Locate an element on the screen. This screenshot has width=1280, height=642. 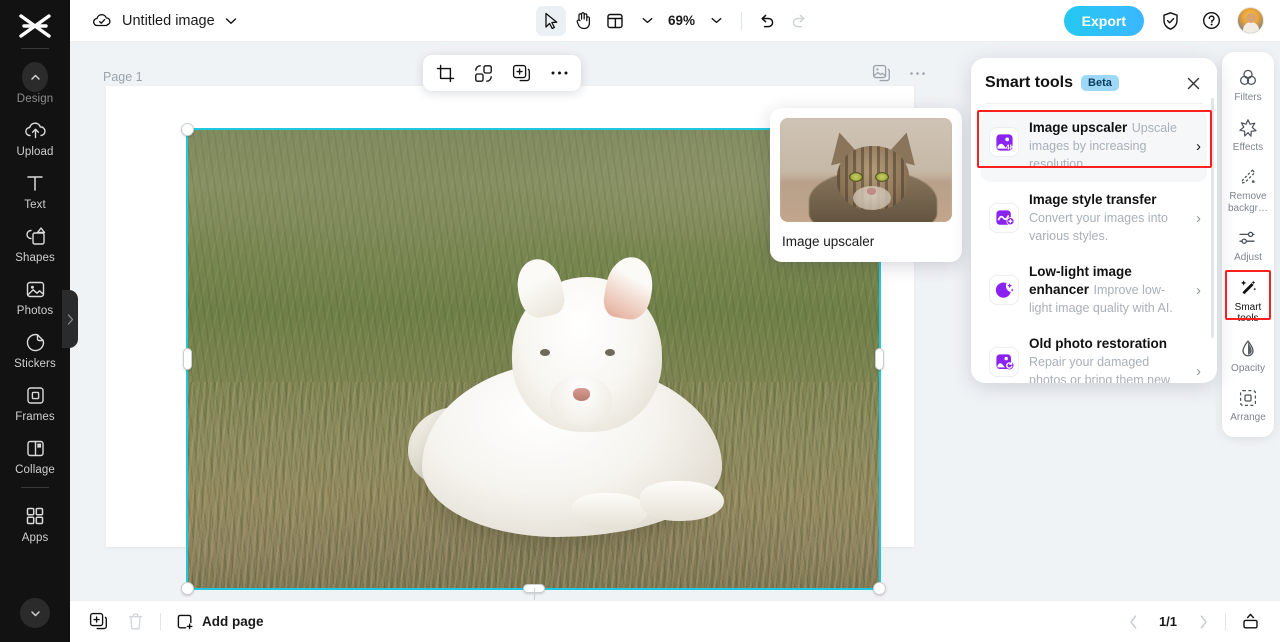
chevron-down-icon is located at coordinates (231, 21).